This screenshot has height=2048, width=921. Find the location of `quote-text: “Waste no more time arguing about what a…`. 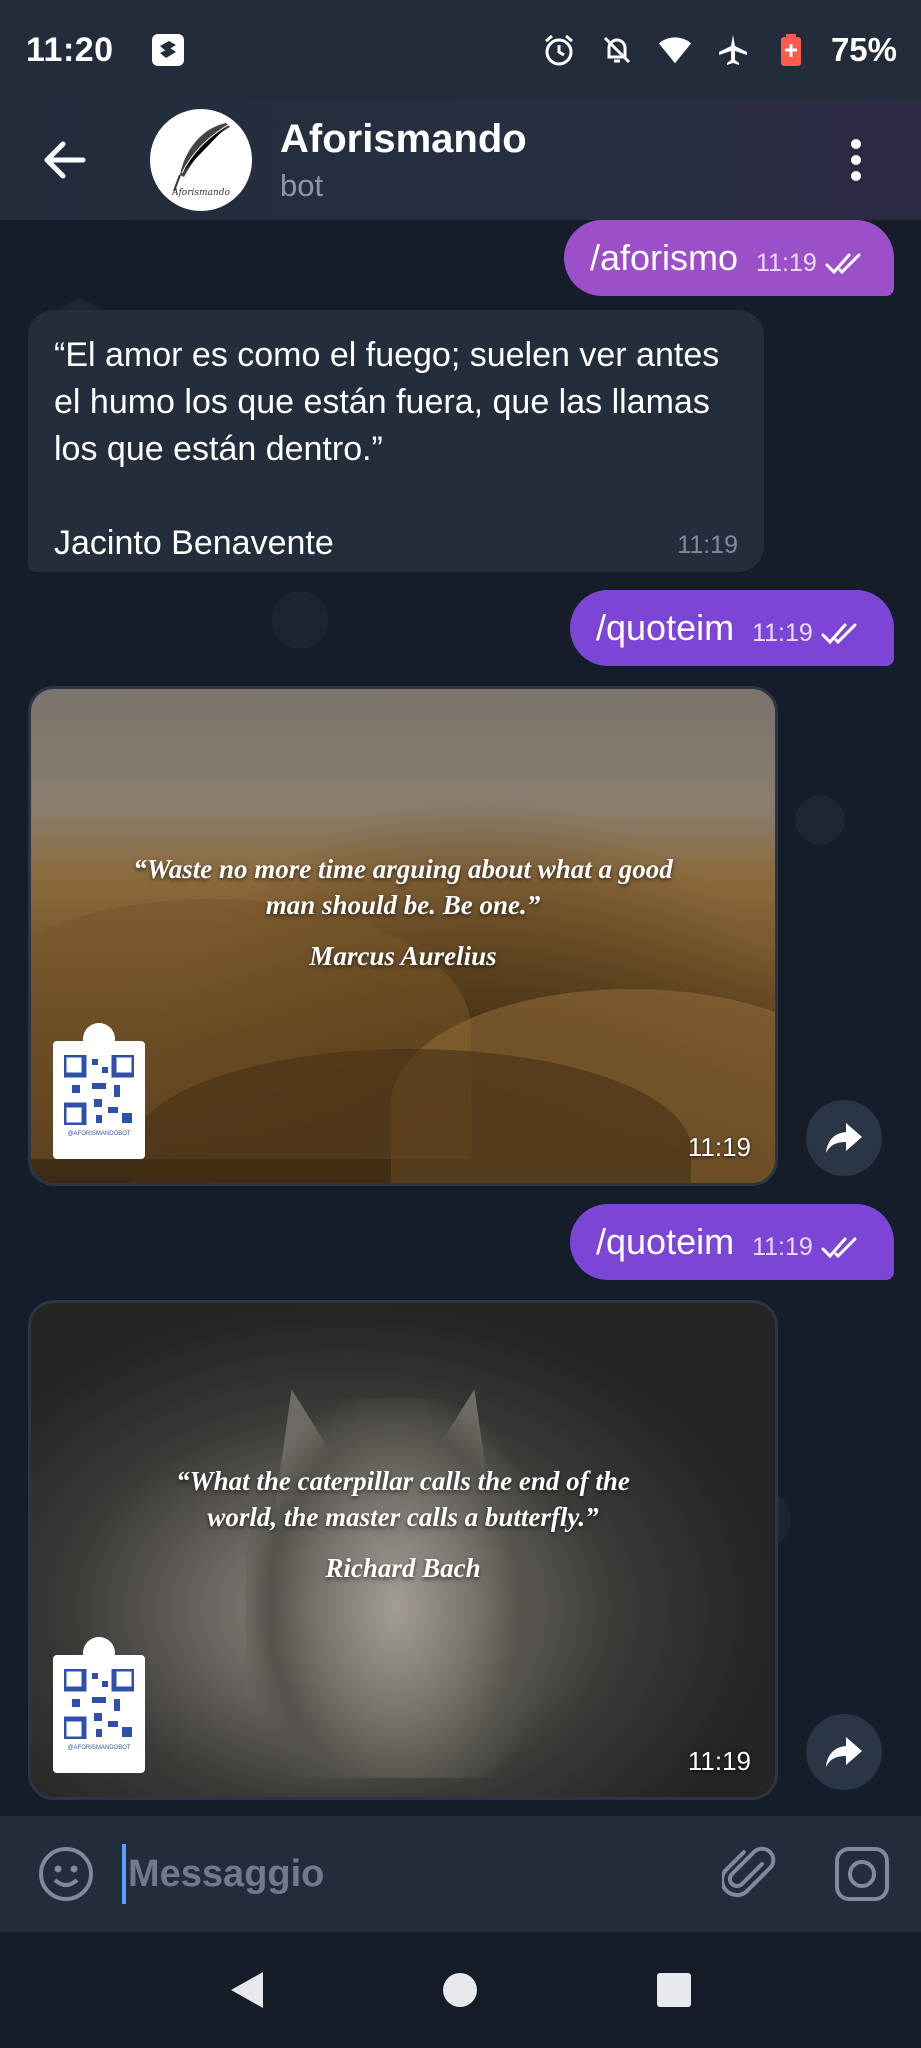

quote-text: “Waste no more time arguing about what a… is located at coordinates (403, 887).